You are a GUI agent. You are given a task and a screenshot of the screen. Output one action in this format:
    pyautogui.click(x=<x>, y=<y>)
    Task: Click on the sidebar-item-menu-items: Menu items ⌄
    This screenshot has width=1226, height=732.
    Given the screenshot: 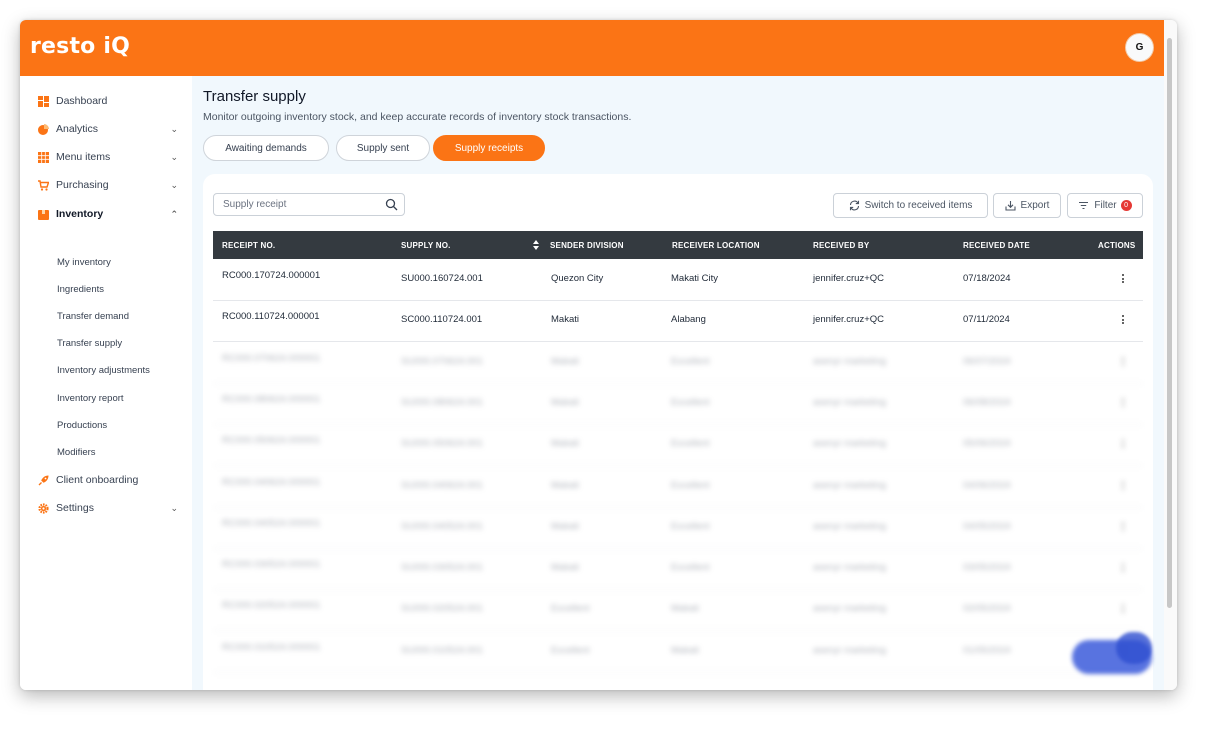 What is the action you would take?
    pyautogui.click(x=108, y=157)
    